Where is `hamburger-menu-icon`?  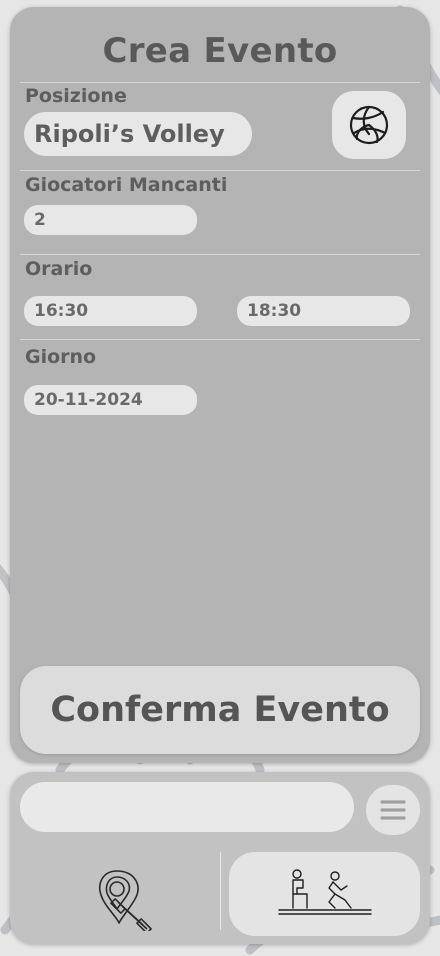
hamburger-menu-icon is located at coordinates (393, 810).